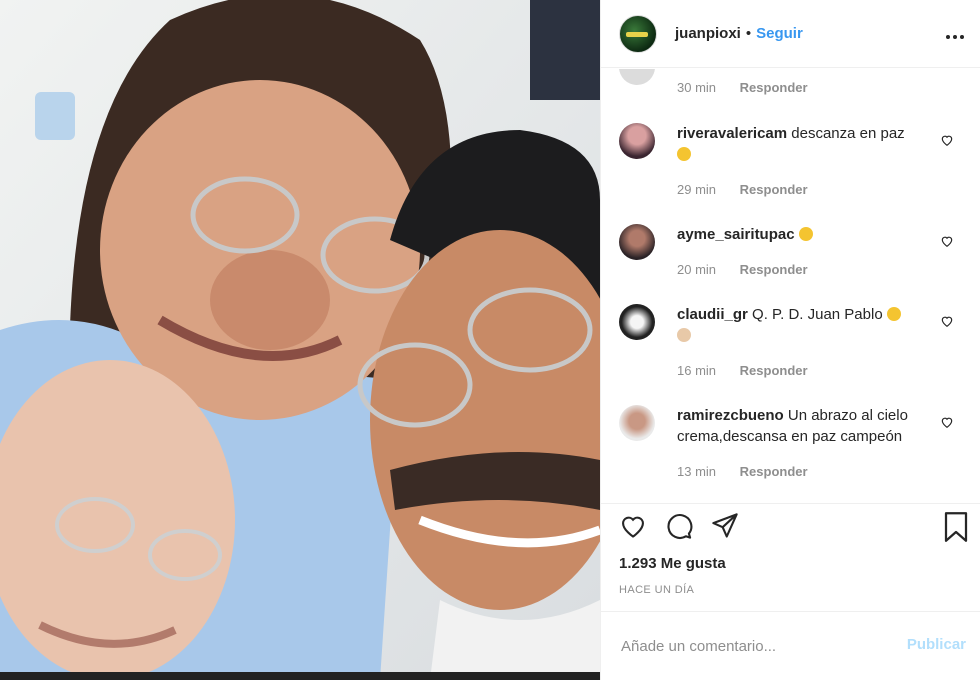 The height and width of the screenshot is (680, 980). I want to click on comment-username: ramirezcbueno, so click(730, 415).